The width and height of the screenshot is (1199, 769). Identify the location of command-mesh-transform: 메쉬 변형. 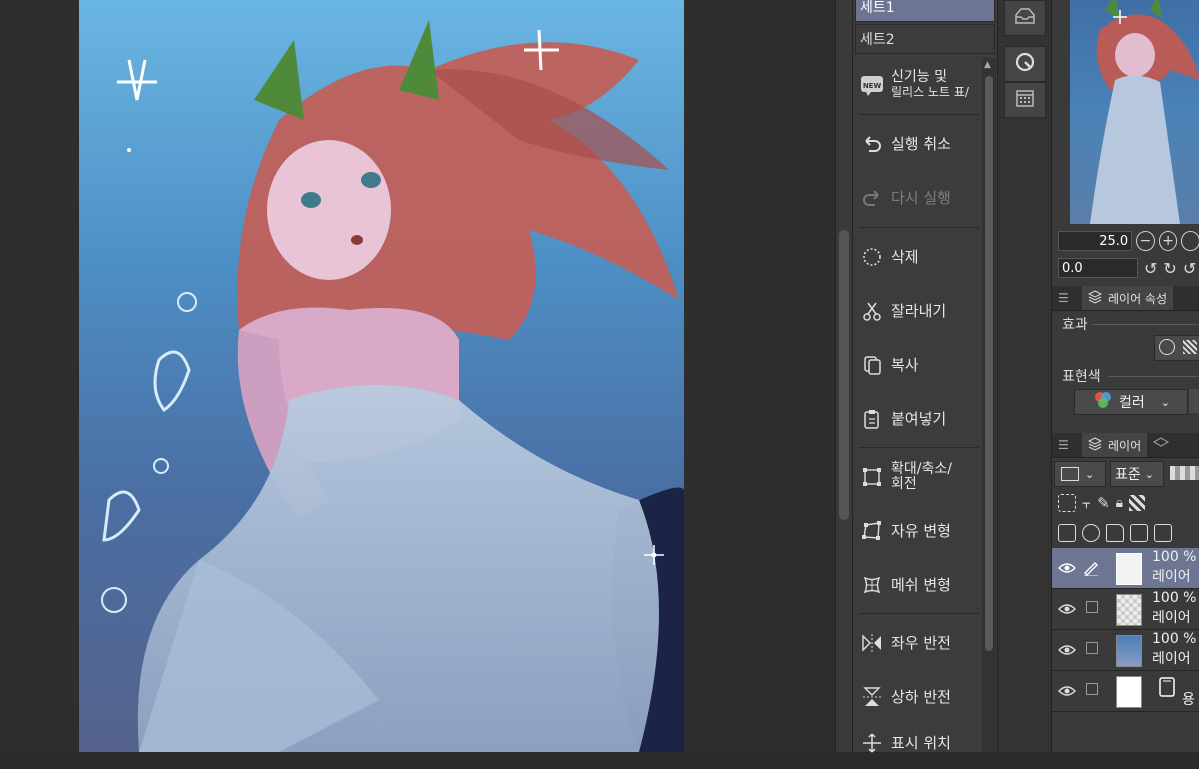
(918, 584).